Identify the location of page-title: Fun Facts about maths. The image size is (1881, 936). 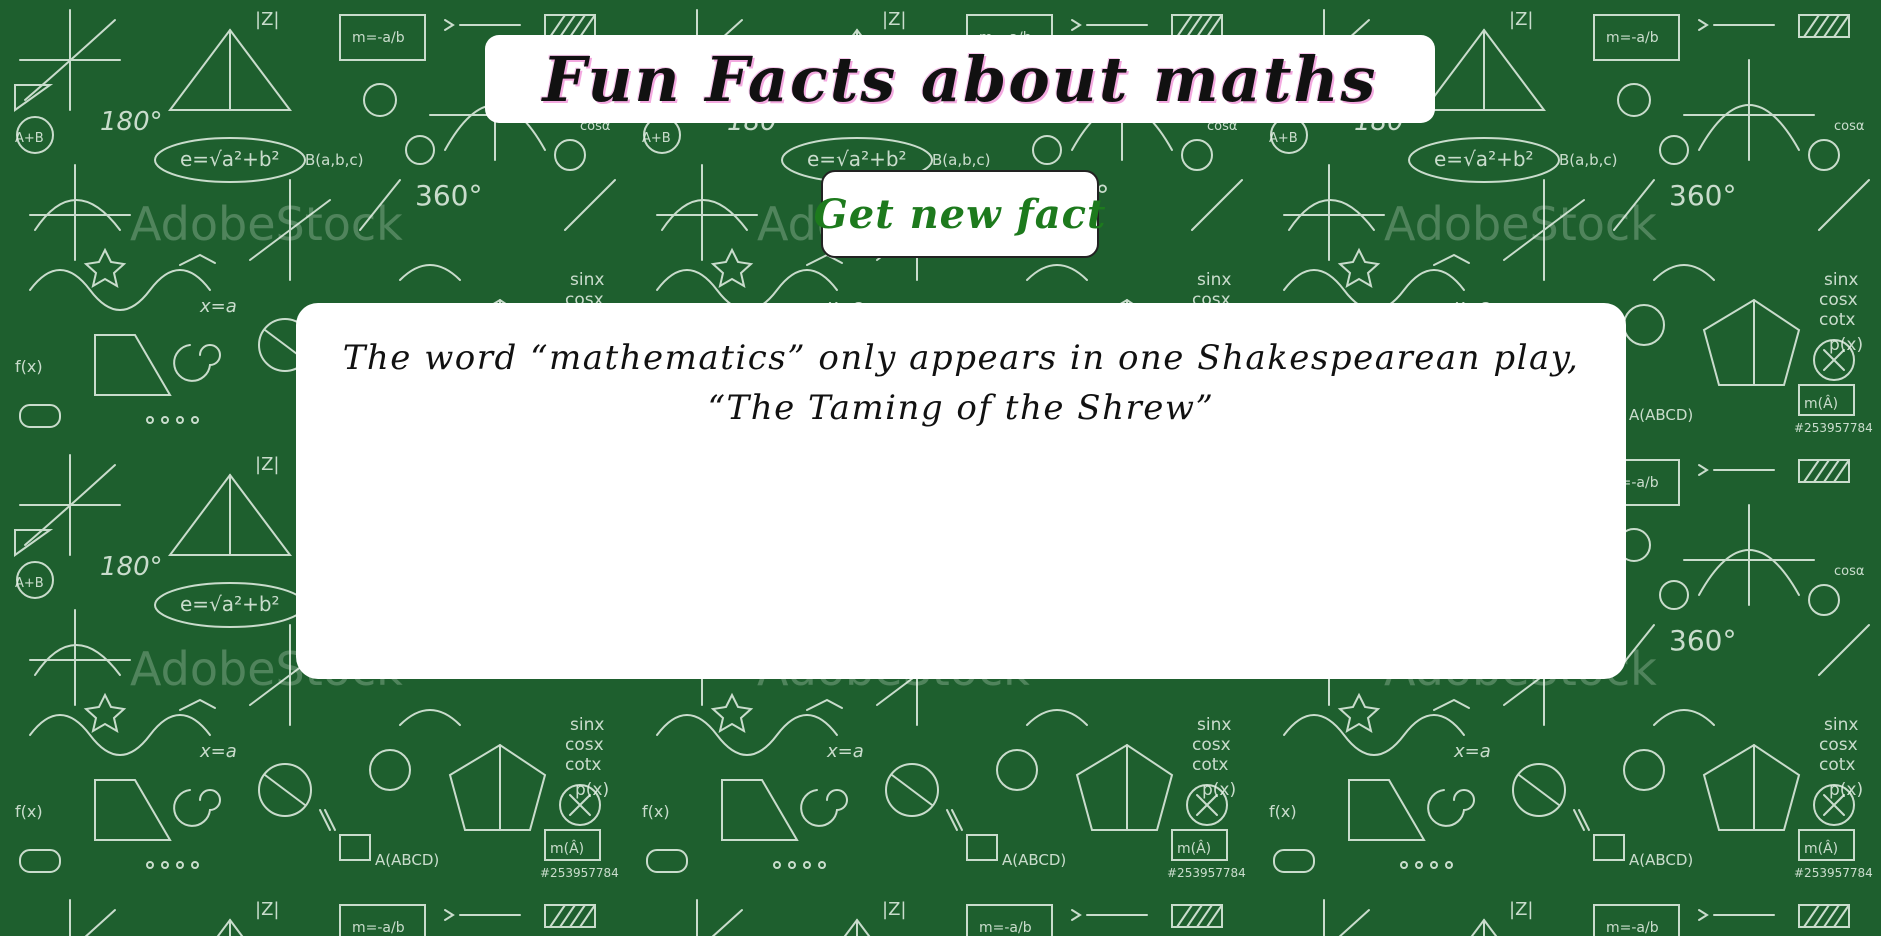
(960, 79).